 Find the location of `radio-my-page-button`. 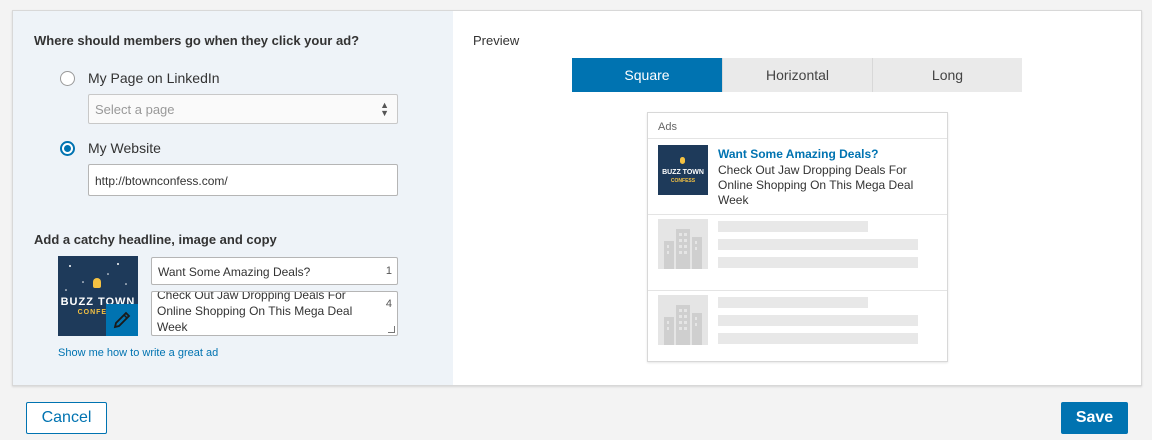

radio-my-page-button is located at coordinates (67, 78).